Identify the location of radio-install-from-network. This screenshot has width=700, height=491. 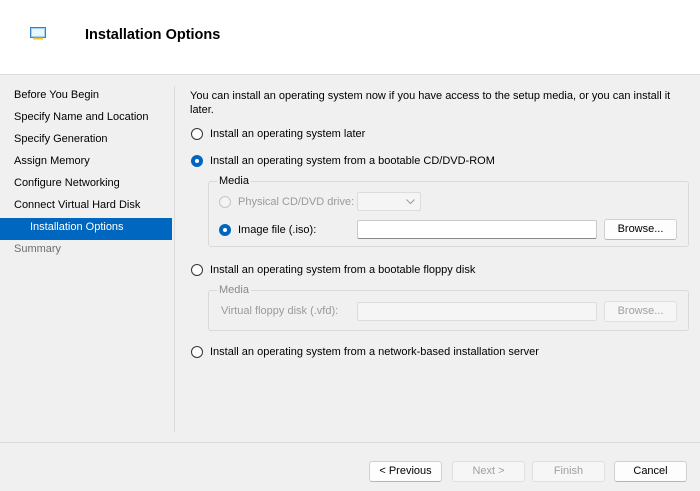
(197, 352).